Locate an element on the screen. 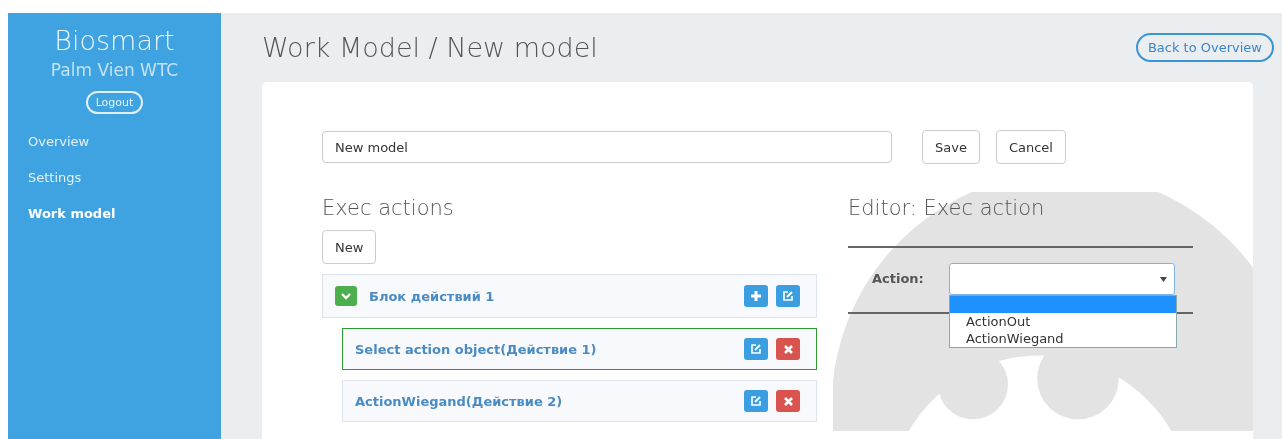 The width and height of the screenshot is (1282, 439). plus-icon is located at coordinates (756, 296).